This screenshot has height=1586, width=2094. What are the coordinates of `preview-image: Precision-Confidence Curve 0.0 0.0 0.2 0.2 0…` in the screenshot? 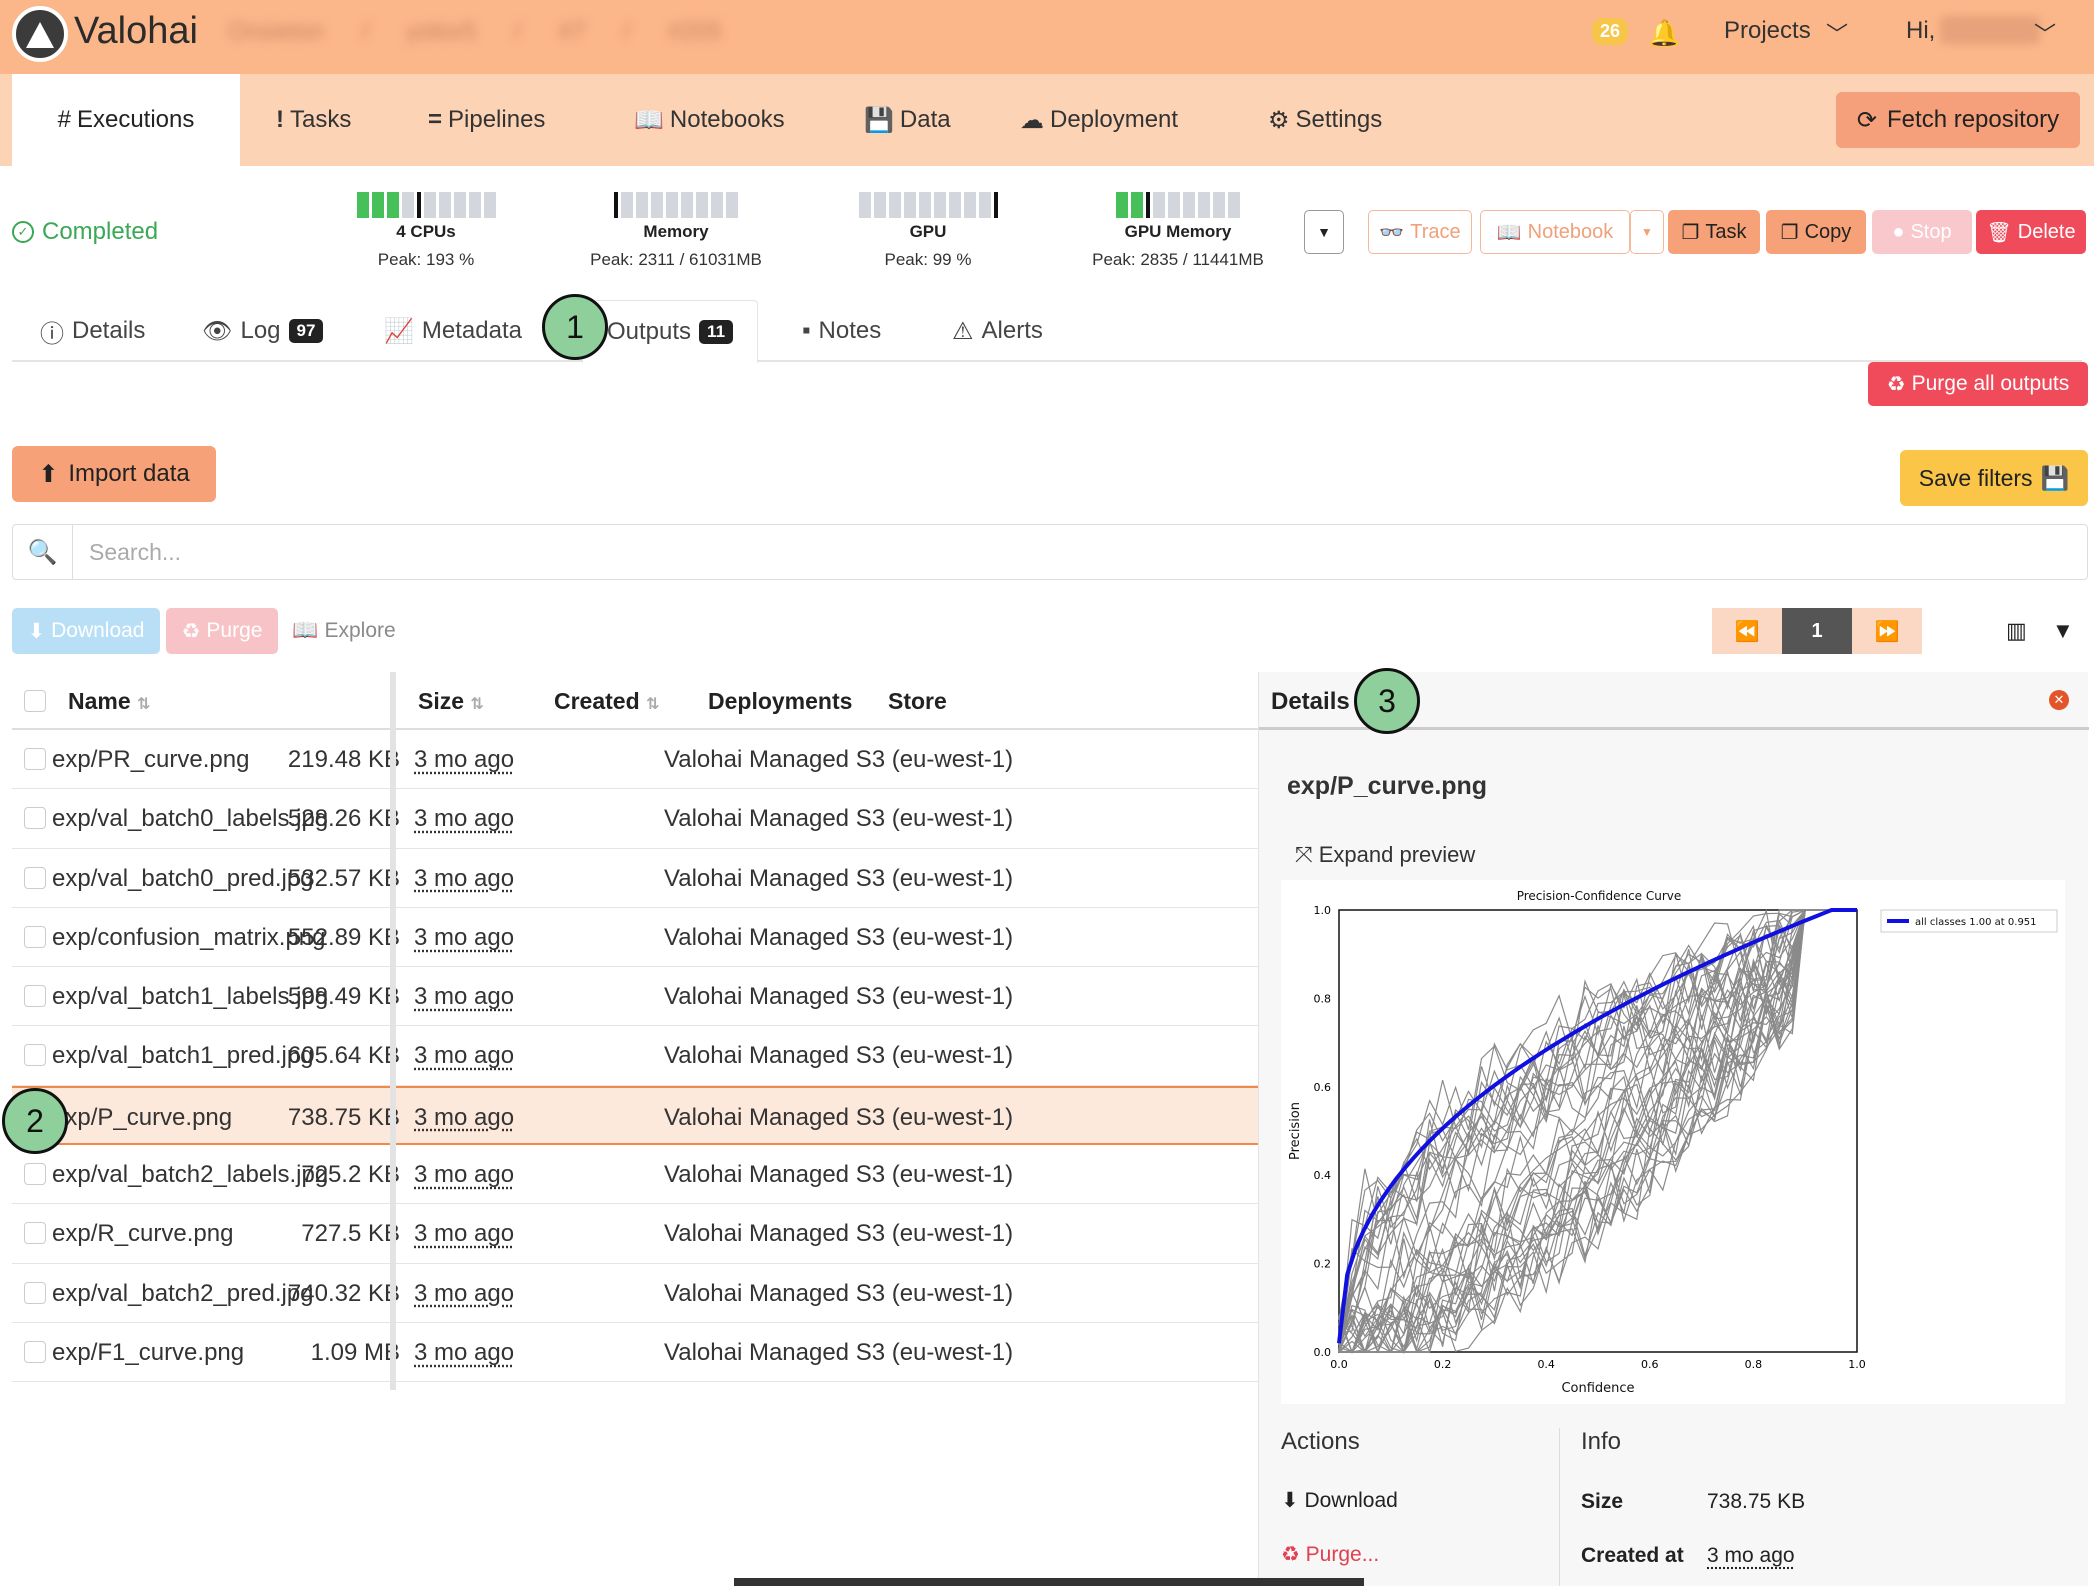 It's located at (1673, 1142).